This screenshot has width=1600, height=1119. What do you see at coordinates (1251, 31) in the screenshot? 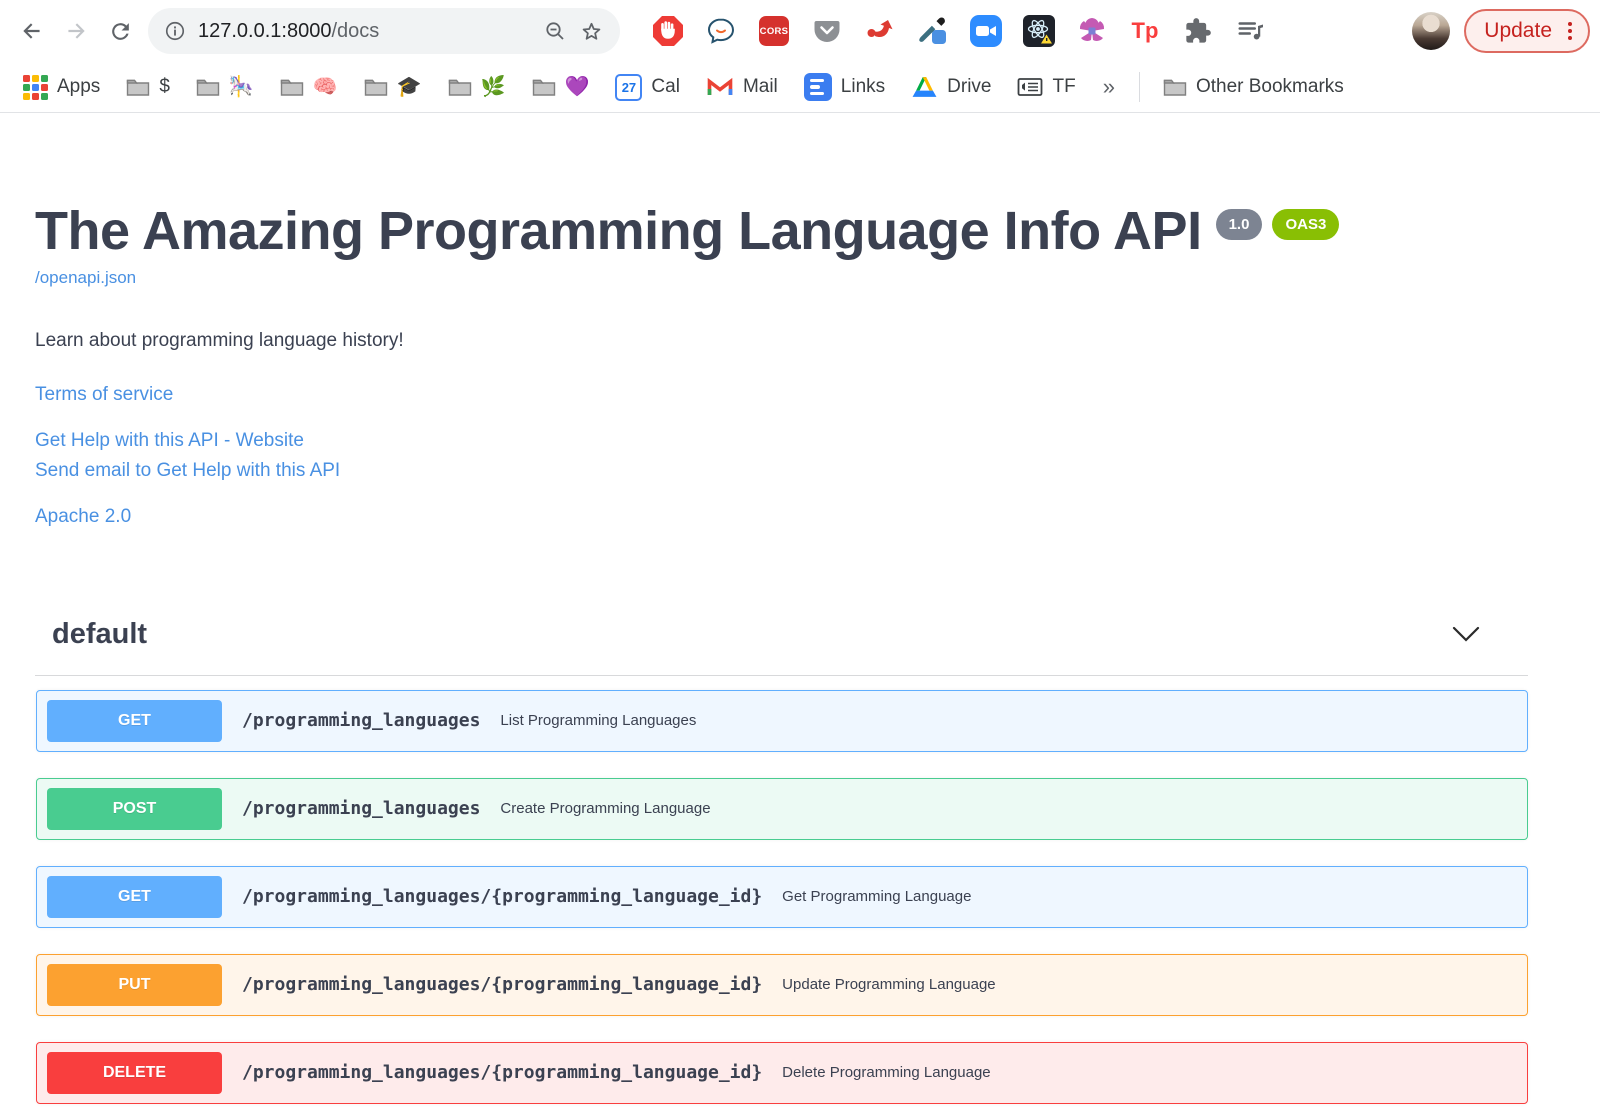
I see `playlist-icon` at bounding box center [1251, 31].